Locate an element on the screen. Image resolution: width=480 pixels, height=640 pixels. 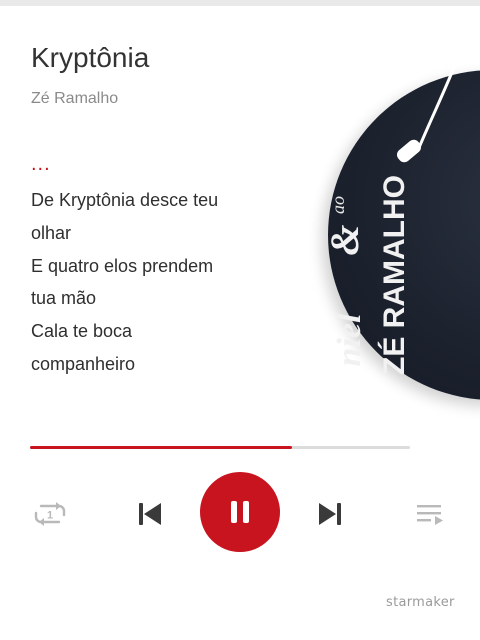
repeat-badge: 1 is located at coordinates (50, 516).